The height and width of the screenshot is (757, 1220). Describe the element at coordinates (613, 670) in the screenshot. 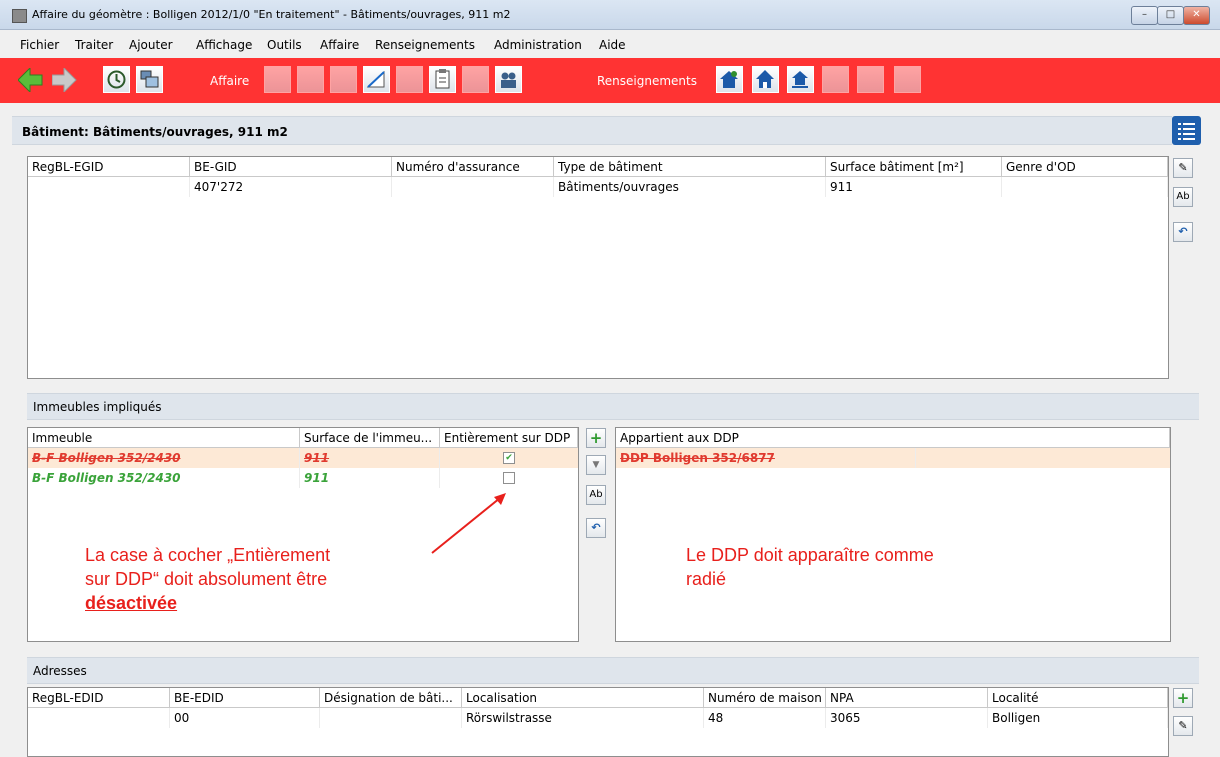

I see `adresses-section-header: Adresses` at that location.